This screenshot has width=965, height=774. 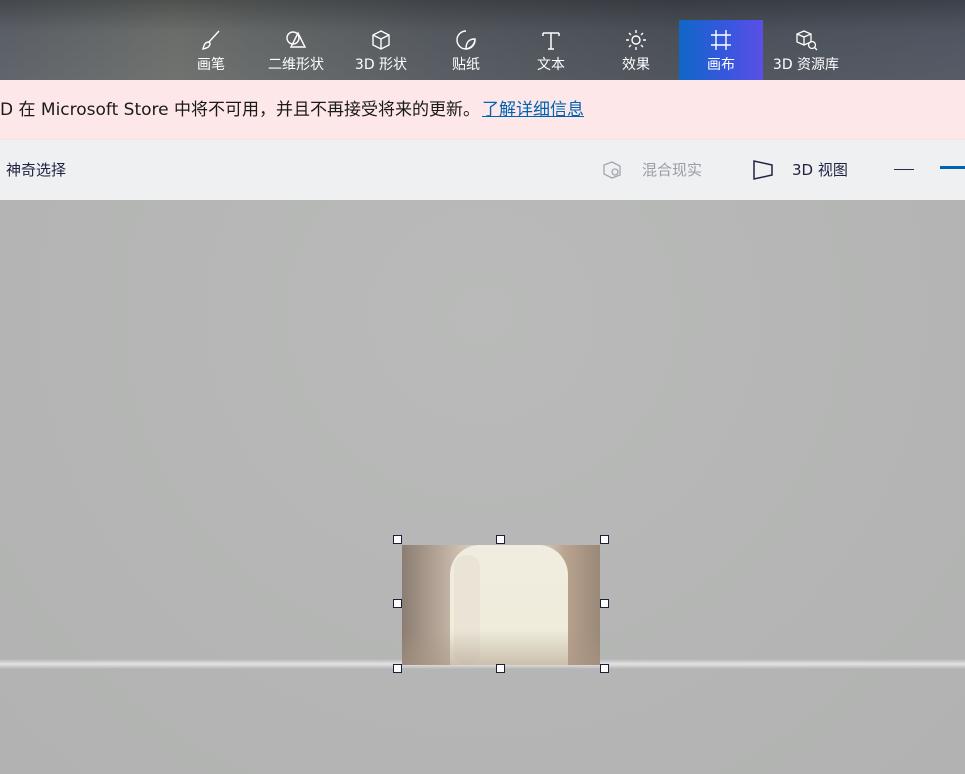 What do you see at coordinates (904, 169) in the screenshot?
I see `zoom-out-icon` at bounding box center [904, 169].